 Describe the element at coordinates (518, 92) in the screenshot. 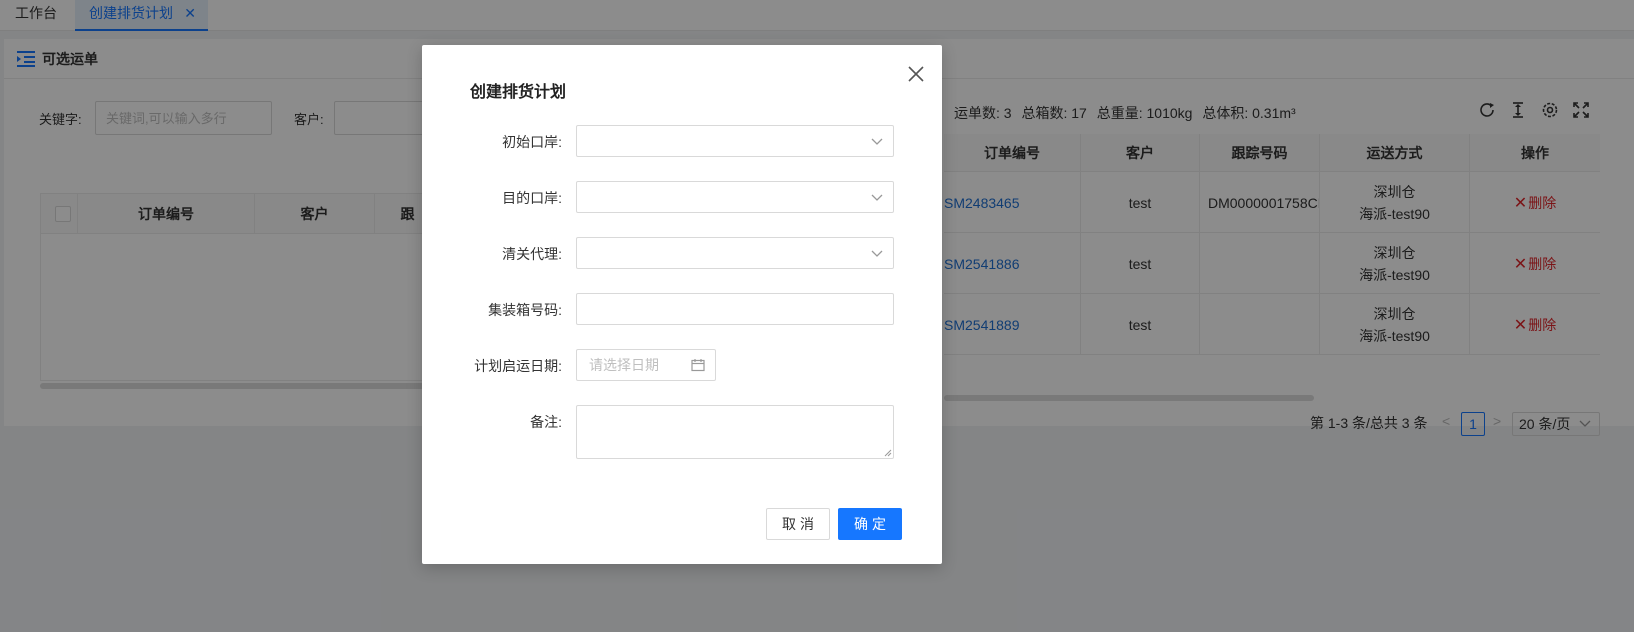

I see `modal-title: 创建排货计划` at that location.